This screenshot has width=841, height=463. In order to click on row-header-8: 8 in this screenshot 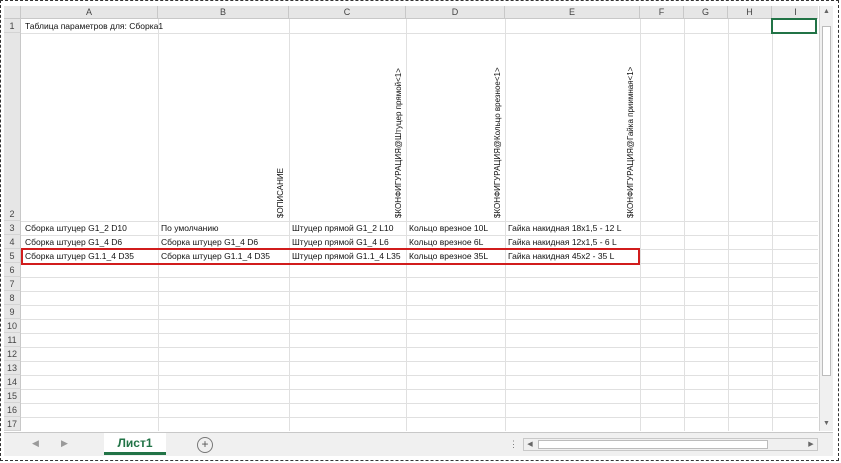, I will do `click(12, 298)`.